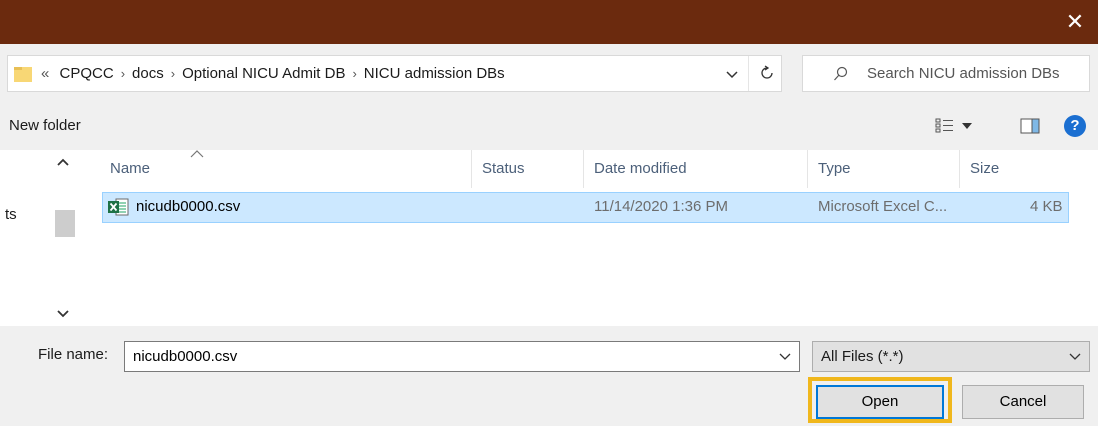 The image size is (1098, 426). Describe the element at coordinates (841, 73) in the screenshot. I see `search-icon` at that location.